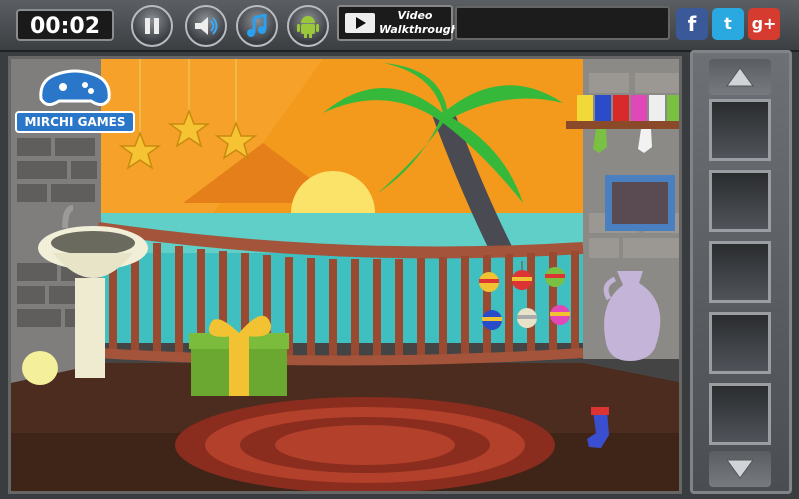 The width and height of the screenshot is (799, 499). I want to click on pause-icon, so click(152, 26).